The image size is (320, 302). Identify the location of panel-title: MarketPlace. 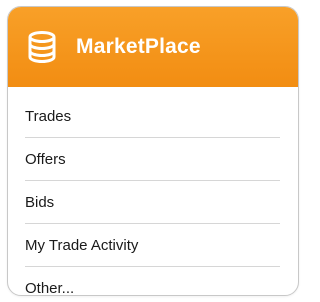
(138, 46).